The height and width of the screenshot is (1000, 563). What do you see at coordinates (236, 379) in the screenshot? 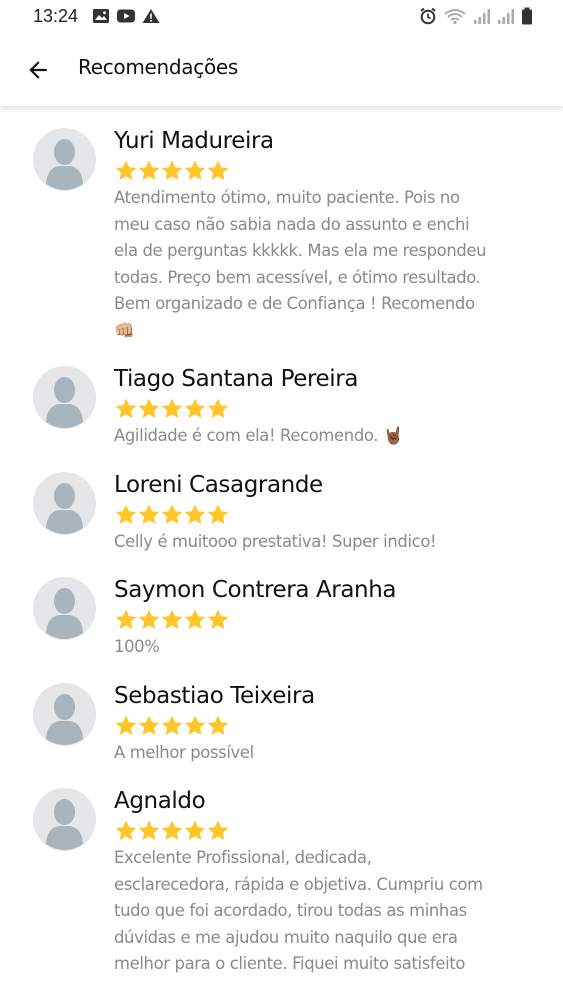
I see `reviewer-name: Tiago Santana Pereira` at bounding box center [236, 379].